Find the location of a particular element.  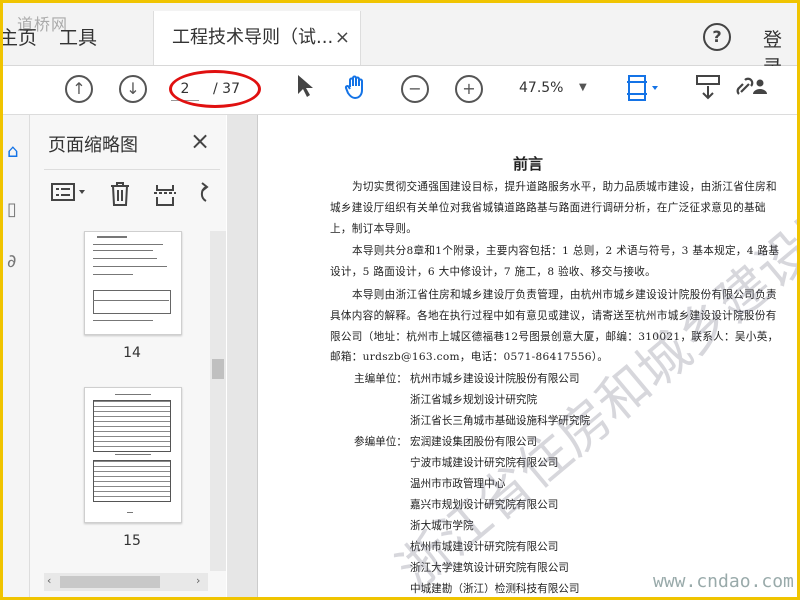

thumbnail-page-label: 14 is located at coordinates (132, 353).